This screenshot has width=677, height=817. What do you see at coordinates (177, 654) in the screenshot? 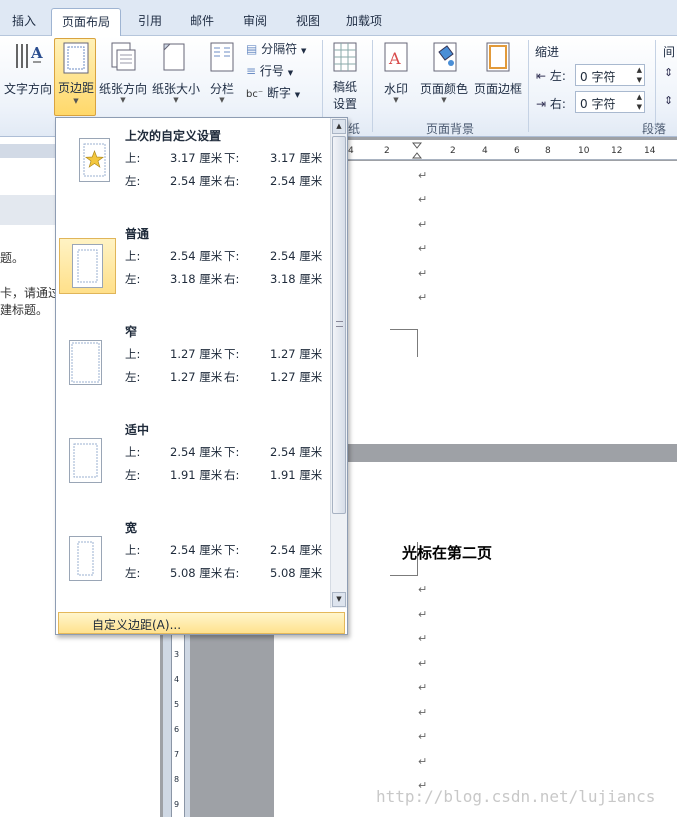
I see `ruler-tick-label: 3` at bounding box center [177, 654].